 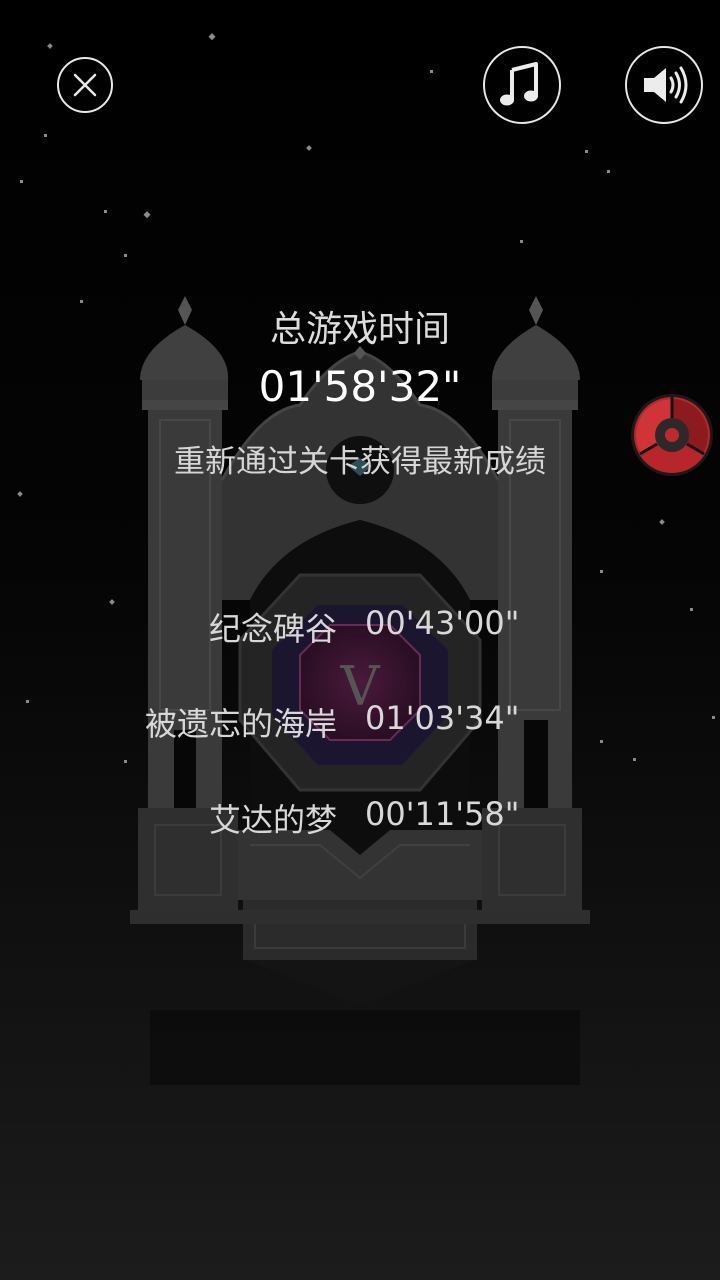 What do you see at coordinates (272, 629) in the screenshot?
I see `chapter-name: 纪念碑谷` at bounding box center [272, 629].